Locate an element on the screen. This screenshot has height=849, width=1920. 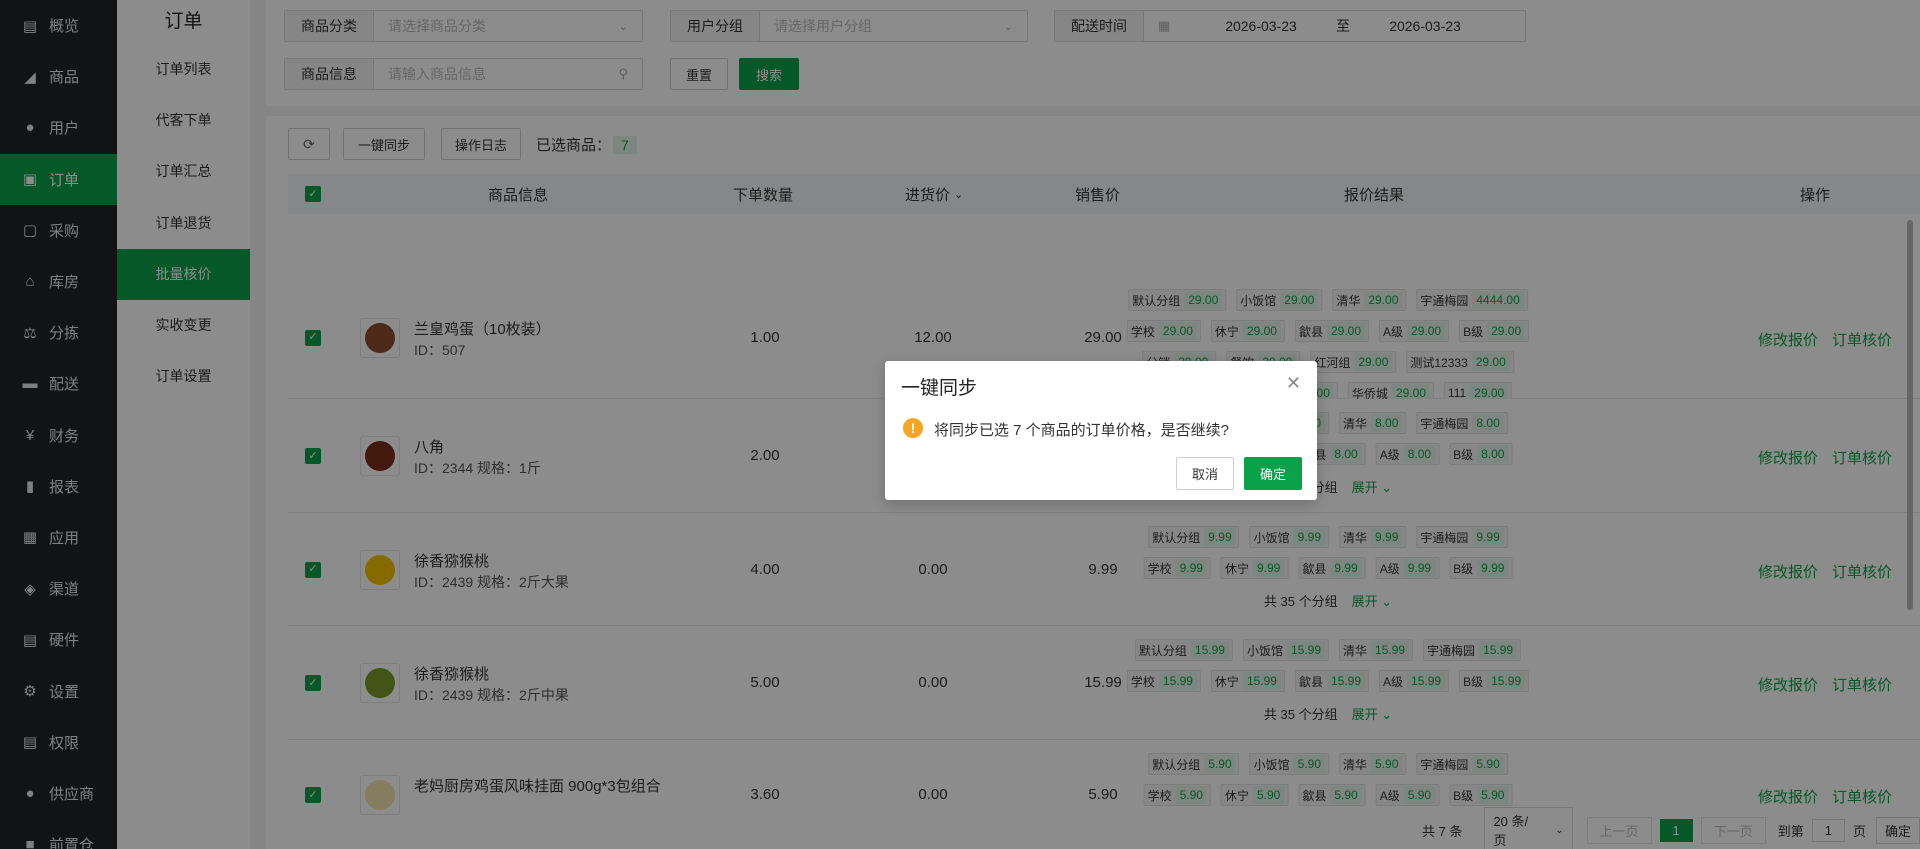
close-icon: ✕ is located at coordinates (1293, 383).